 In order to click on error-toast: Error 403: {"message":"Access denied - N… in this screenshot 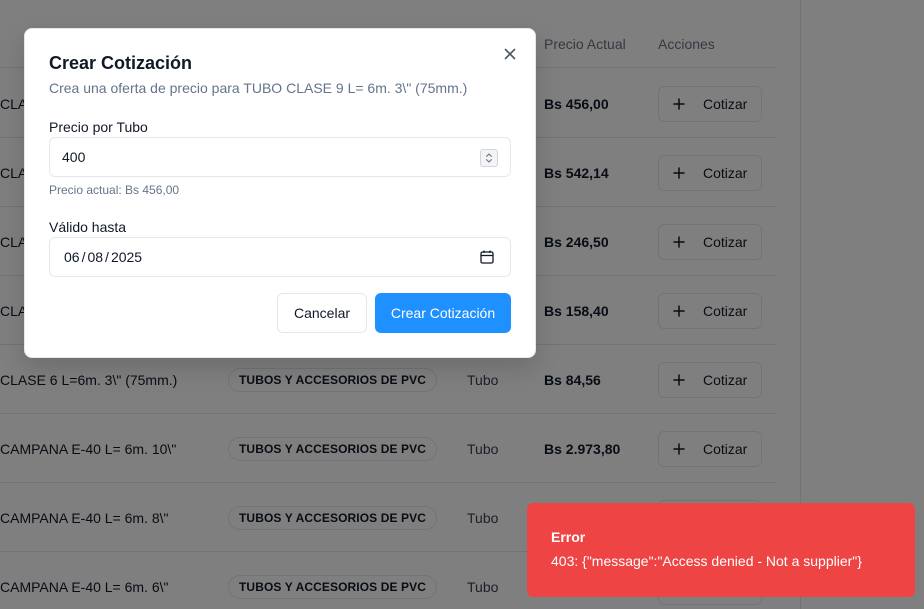, I will do `click(721, 550)`.